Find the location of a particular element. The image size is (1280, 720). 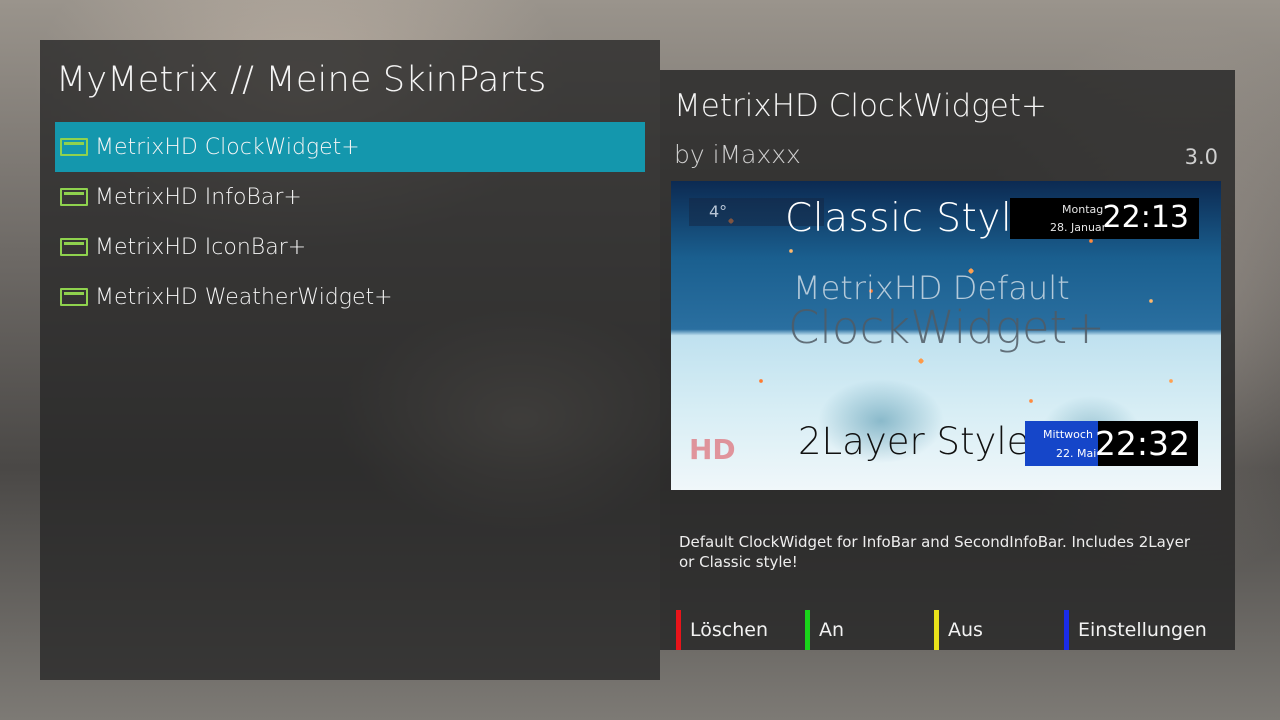

preview-center-line2: ClockWidget+ is located at coordinates (946, 327).